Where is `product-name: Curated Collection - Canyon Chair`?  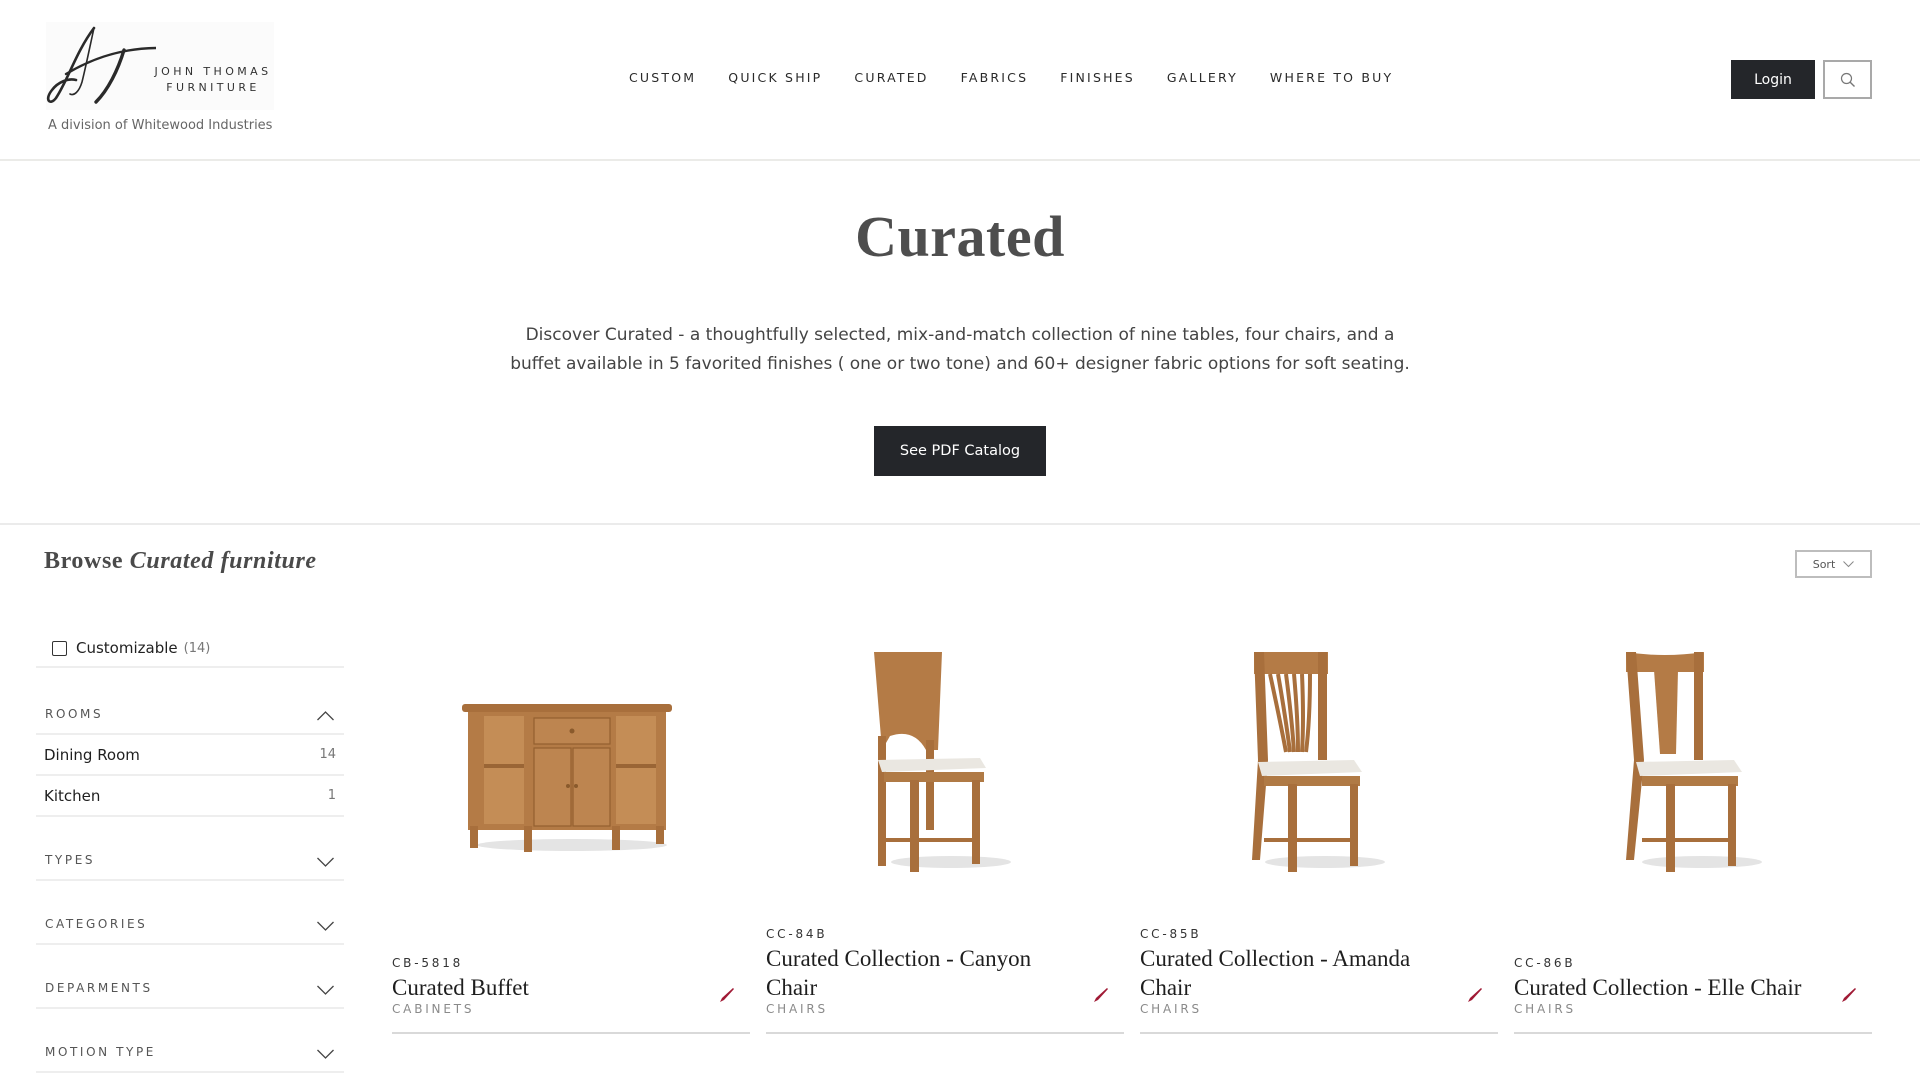 product-name: Curated Collection - Canyon Chair is located at coordinates (916, 973).